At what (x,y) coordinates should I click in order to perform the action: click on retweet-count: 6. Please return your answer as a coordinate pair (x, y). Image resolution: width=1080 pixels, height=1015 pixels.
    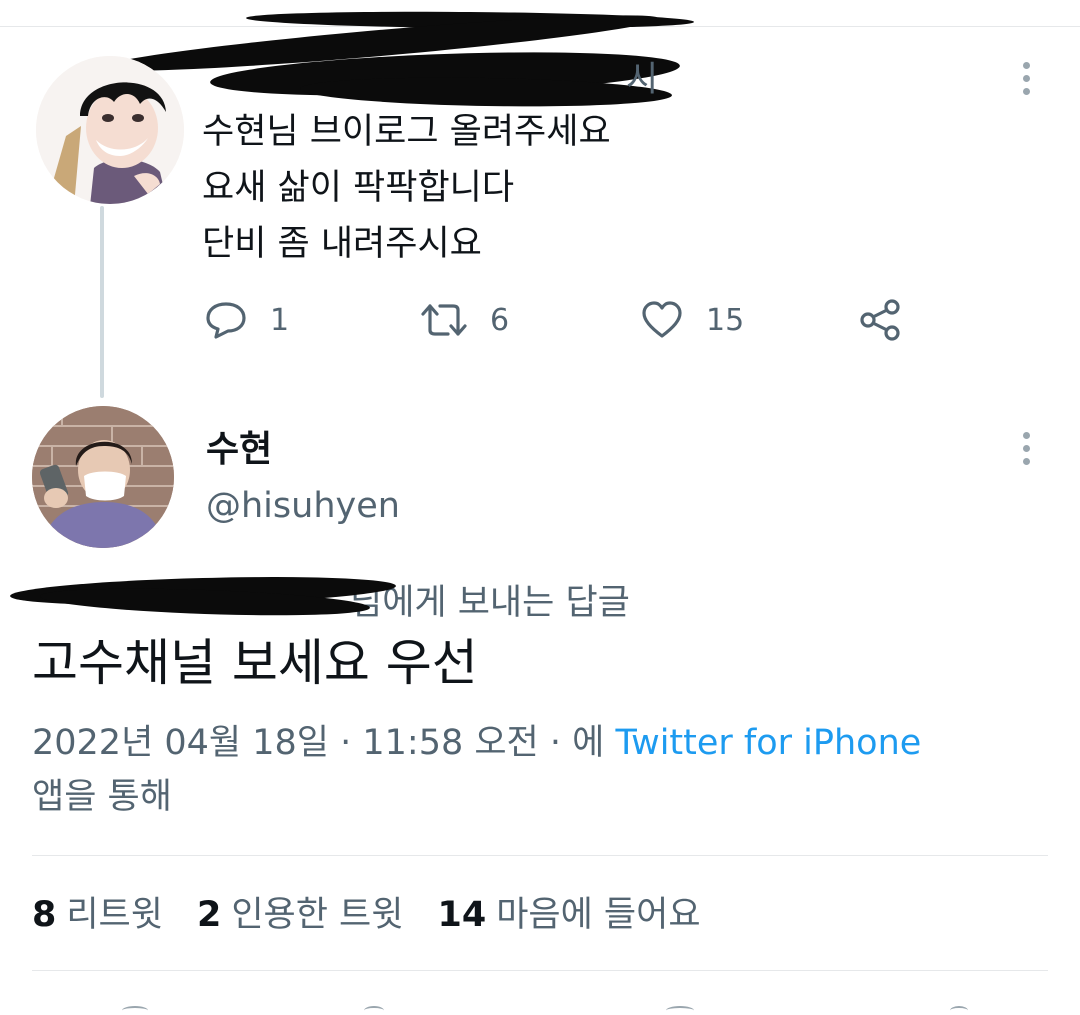
    Looking at the image, I should click on (500, 320).